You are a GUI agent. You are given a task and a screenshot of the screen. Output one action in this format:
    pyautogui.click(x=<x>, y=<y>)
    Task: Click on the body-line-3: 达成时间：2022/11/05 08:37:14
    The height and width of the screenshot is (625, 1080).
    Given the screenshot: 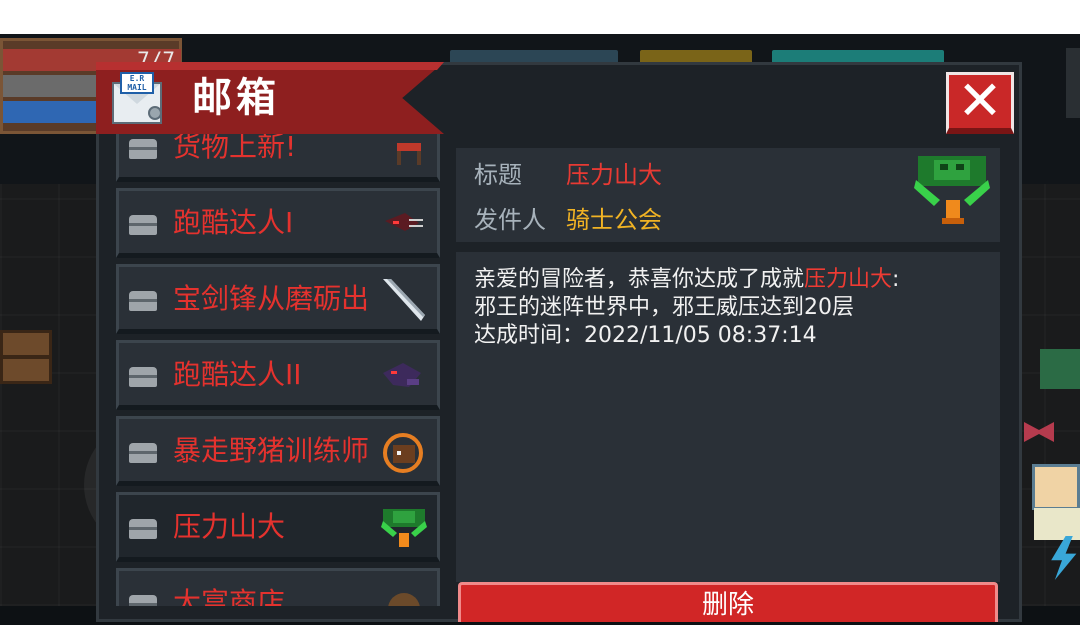 What is the action you would take?
    pyautogui.click(x=645, y=335)
    